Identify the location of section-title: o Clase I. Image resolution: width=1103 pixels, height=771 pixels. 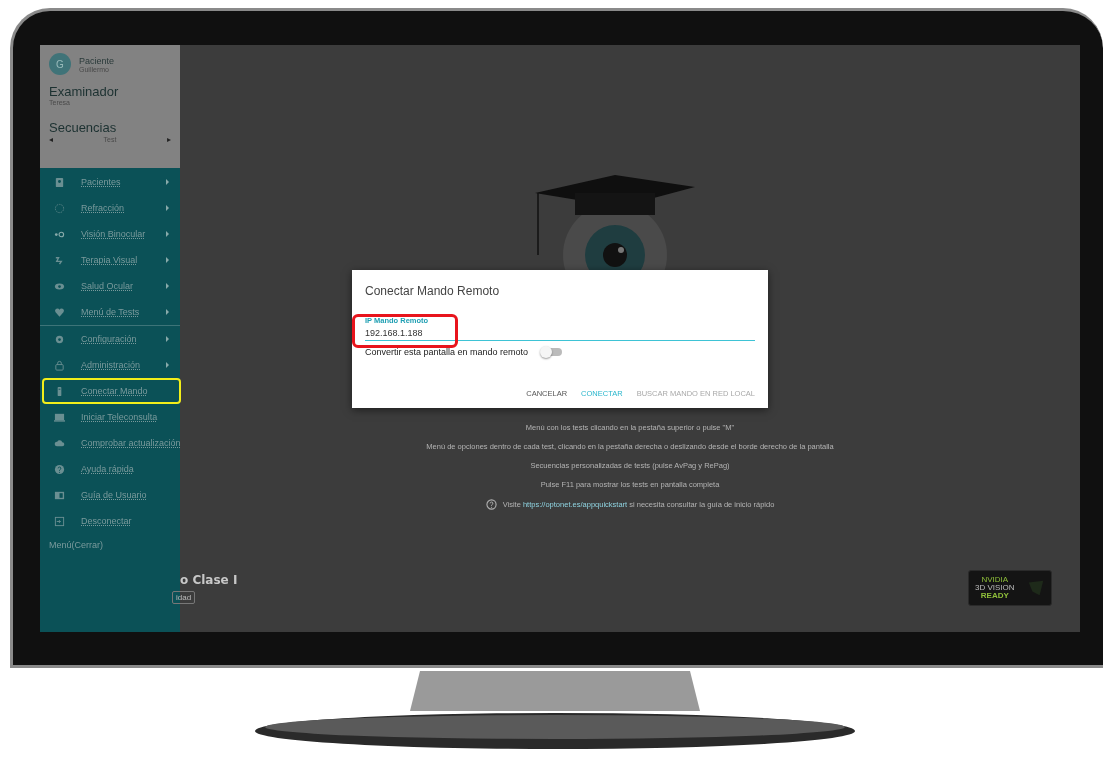
(209, 580).